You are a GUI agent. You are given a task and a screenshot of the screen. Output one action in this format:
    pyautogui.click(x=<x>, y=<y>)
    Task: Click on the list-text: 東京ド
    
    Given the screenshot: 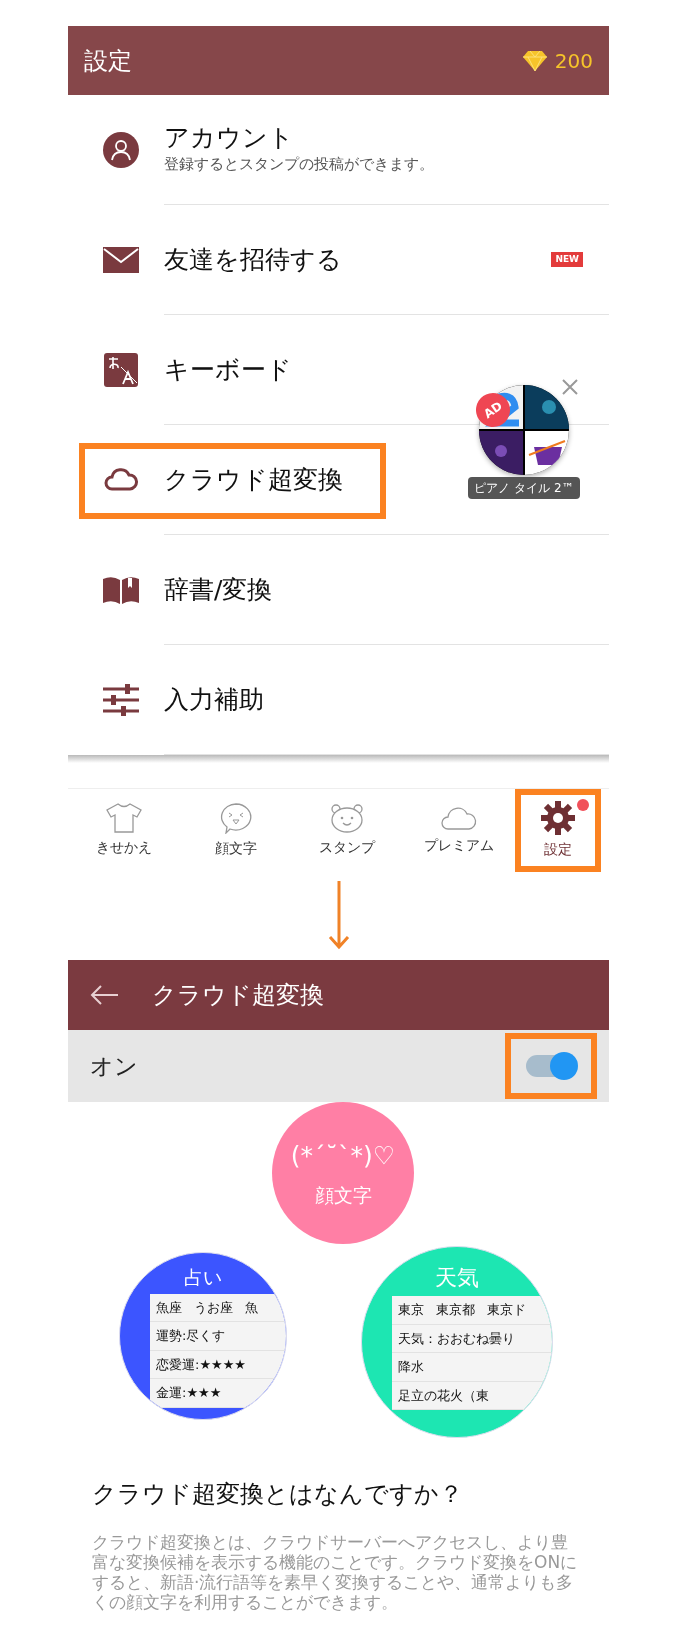 What is the action you would take?
    pyautogui.click(x=506, y=1310)
    